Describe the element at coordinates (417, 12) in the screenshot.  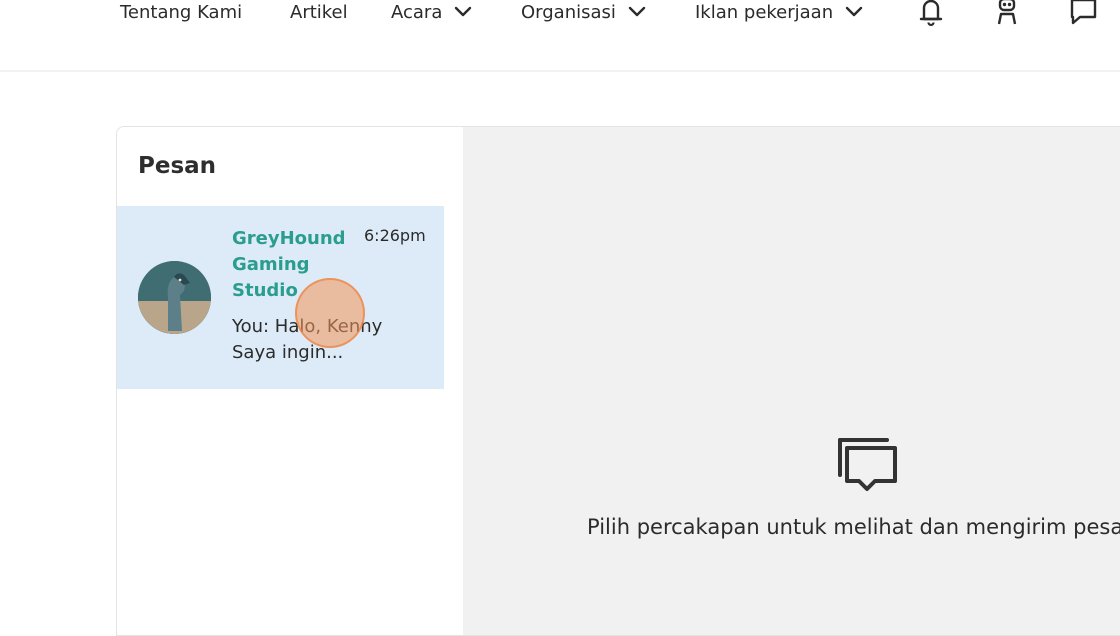
I see `nav-item-label: Acara` at that location.